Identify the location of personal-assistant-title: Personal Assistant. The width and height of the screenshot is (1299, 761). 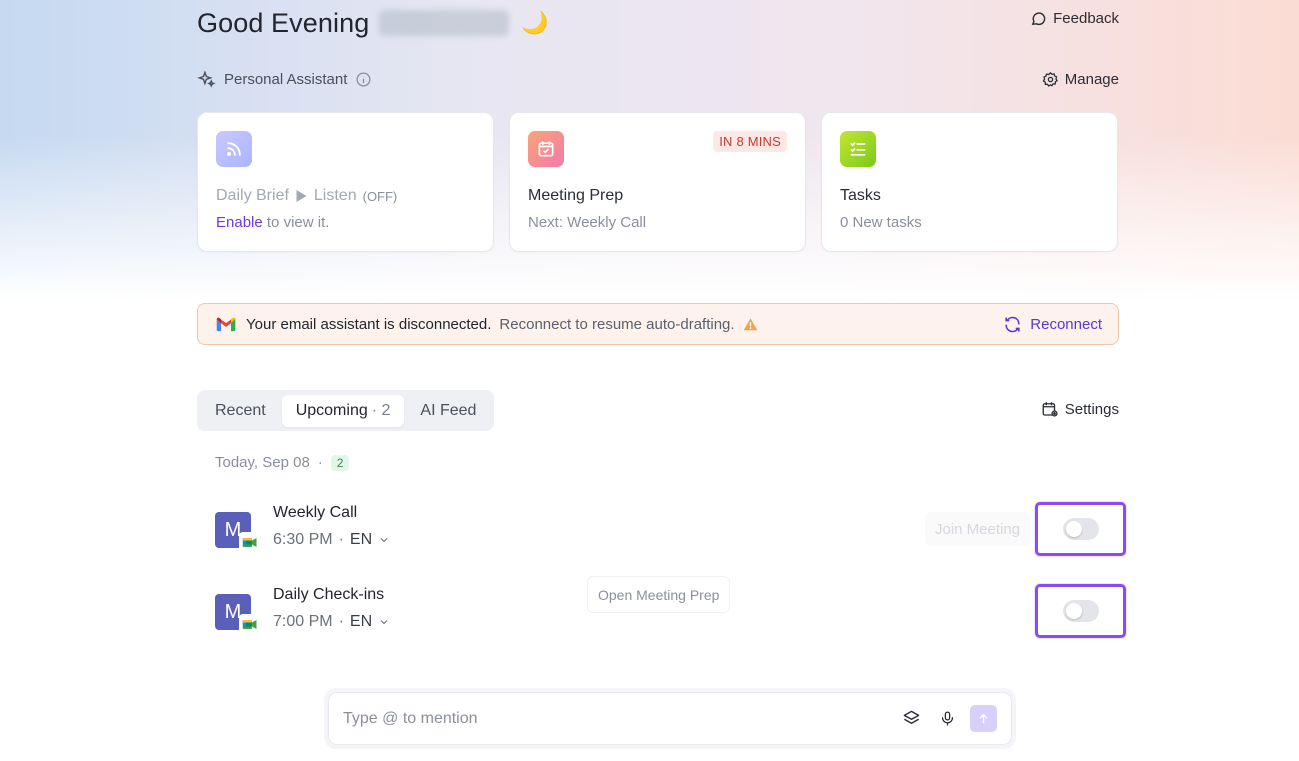
(286, 79).